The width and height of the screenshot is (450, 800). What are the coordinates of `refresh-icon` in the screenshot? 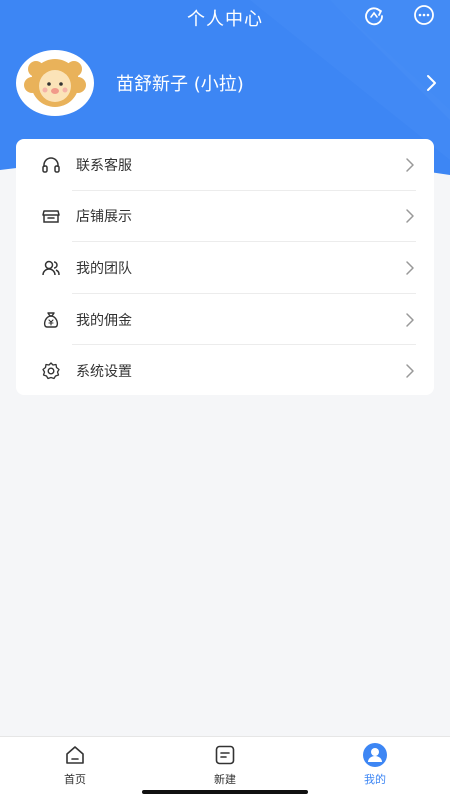 It's located at (374, 15).